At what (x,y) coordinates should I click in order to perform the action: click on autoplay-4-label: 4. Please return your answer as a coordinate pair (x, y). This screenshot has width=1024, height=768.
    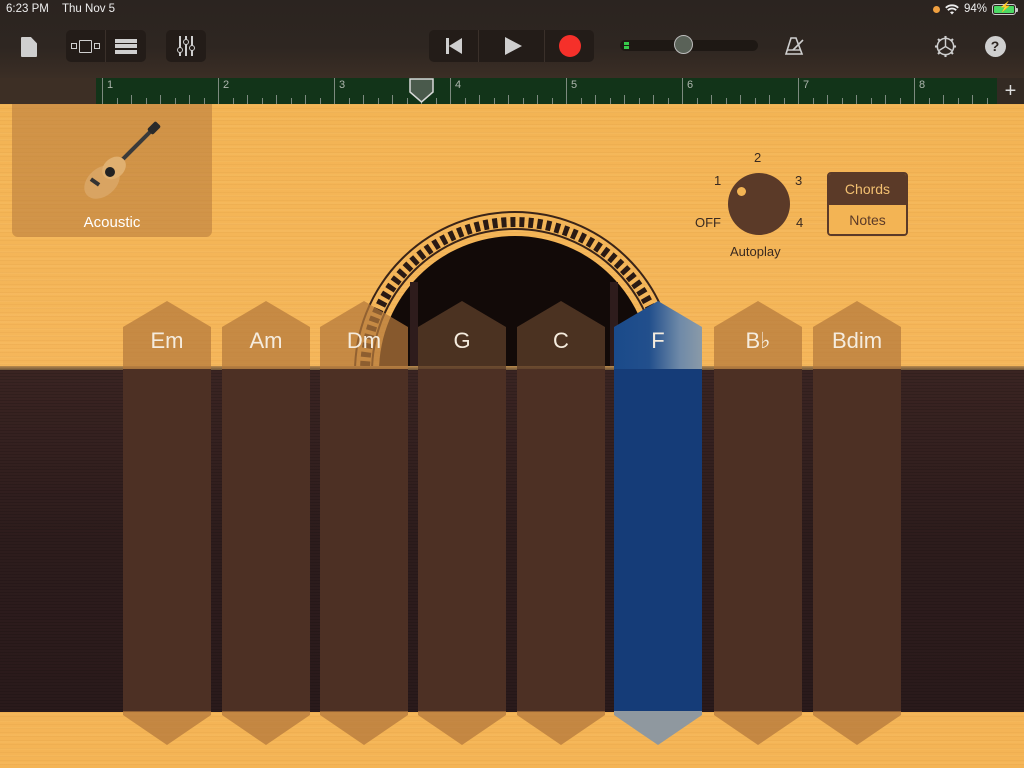
    Looking at the image, I should click on (800, 222).